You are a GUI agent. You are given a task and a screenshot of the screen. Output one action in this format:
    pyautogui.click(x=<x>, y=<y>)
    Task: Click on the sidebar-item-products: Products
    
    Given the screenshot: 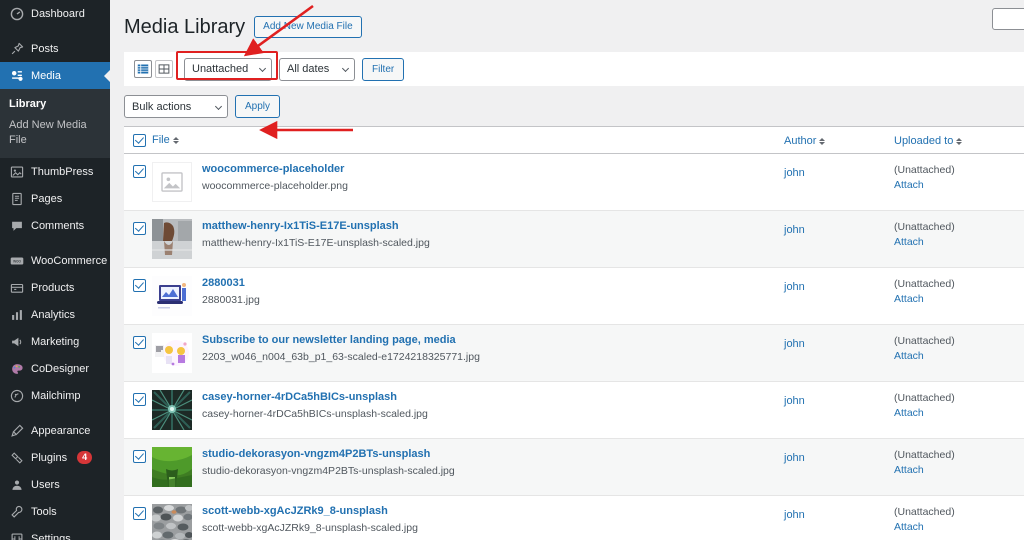 What is the action you would take?
    pyautogui.click(x=55, y=287)
    